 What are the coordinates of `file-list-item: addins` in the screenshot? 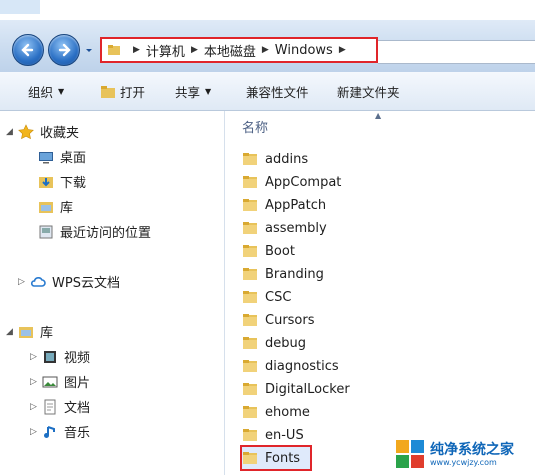 It's located at (275, 159).